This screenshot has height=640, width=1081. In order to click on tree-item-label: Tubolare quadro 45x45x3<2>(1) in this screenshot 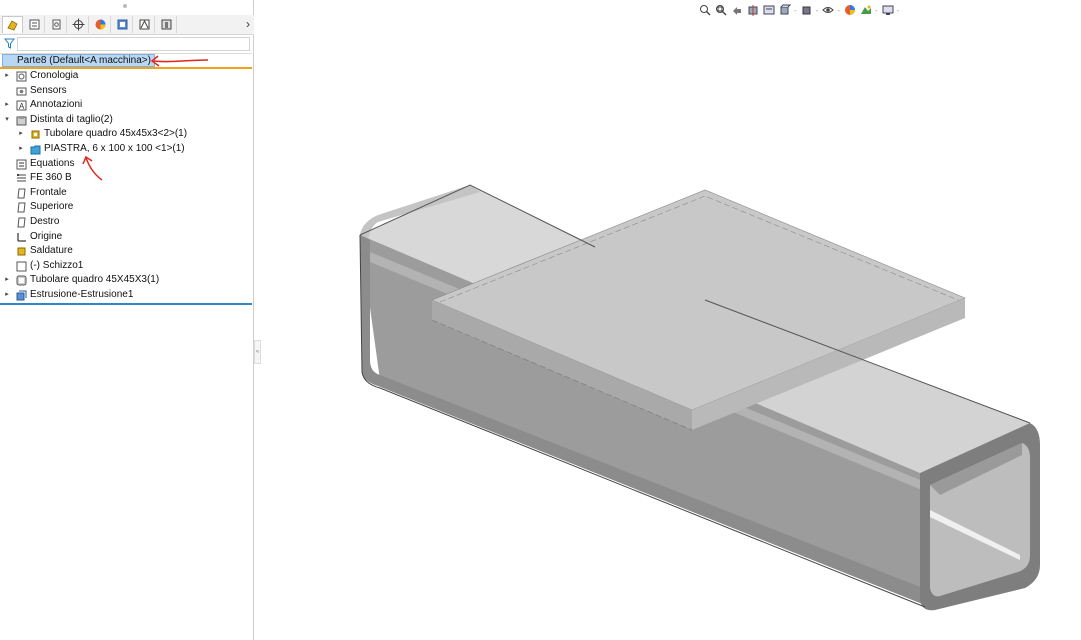, I will do `click(116, 134)`.